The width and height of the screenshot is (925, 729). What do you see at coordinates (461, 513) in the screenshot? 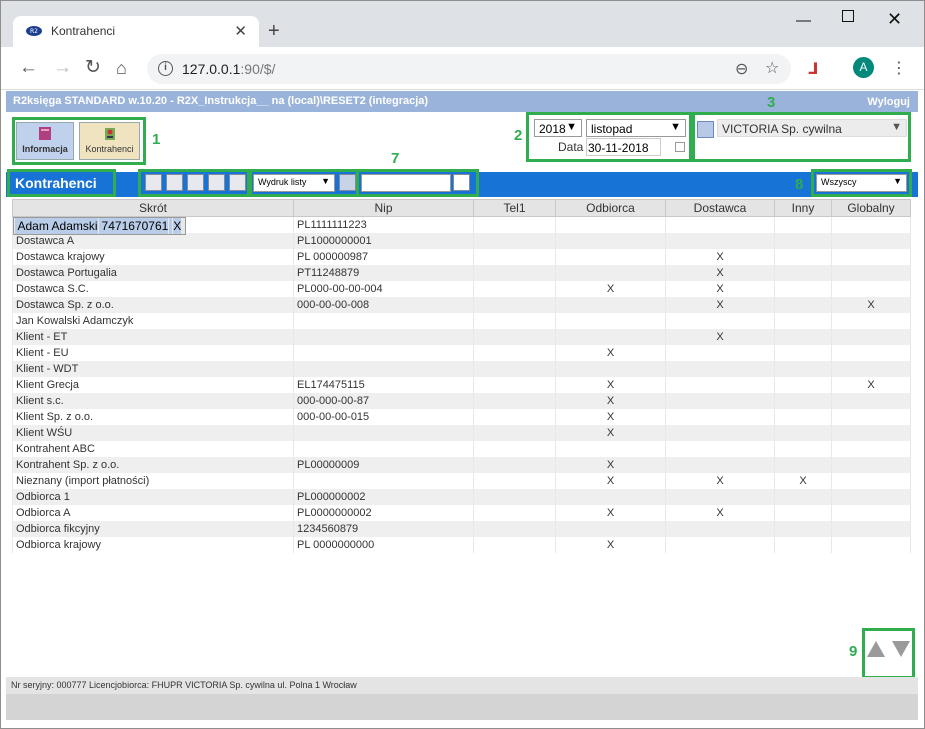
I see `table-row: Odbiorca A PL0000000002 X X` at bounding box center [461, 513].